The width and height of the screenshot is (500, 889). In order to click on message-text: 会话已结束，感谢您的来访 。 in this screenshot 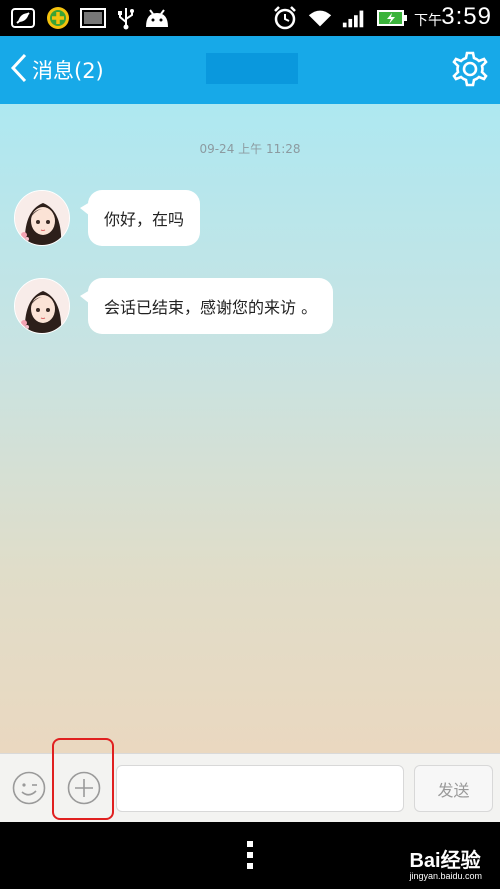, I will do `click(211, 307)`.